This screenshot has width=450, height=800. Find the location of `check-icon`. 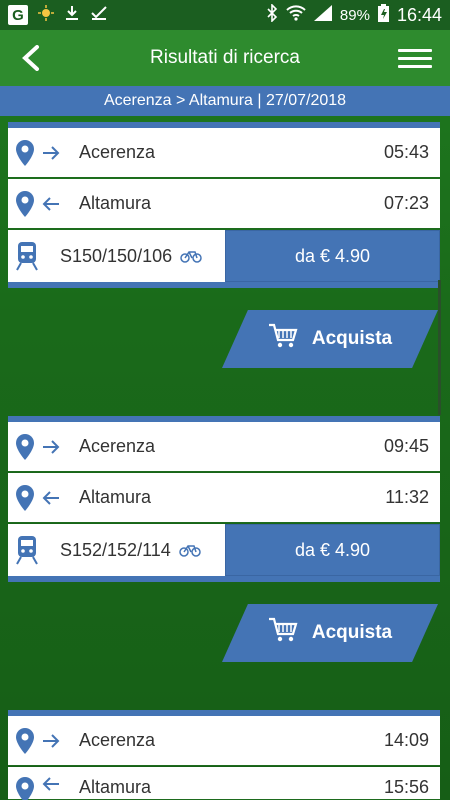

check-icon is located at coordinates (99, 15).